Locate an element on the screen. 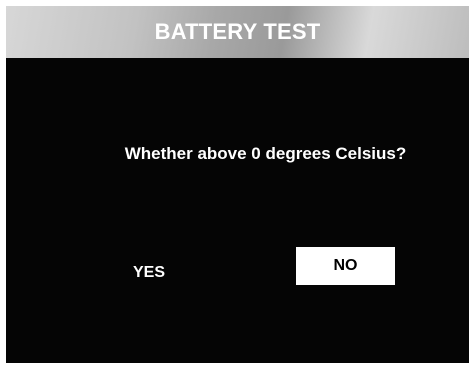 Image resolution: width=475 pixels, height=369 pixels. no-button: NO is located at coordinates (345, 266).